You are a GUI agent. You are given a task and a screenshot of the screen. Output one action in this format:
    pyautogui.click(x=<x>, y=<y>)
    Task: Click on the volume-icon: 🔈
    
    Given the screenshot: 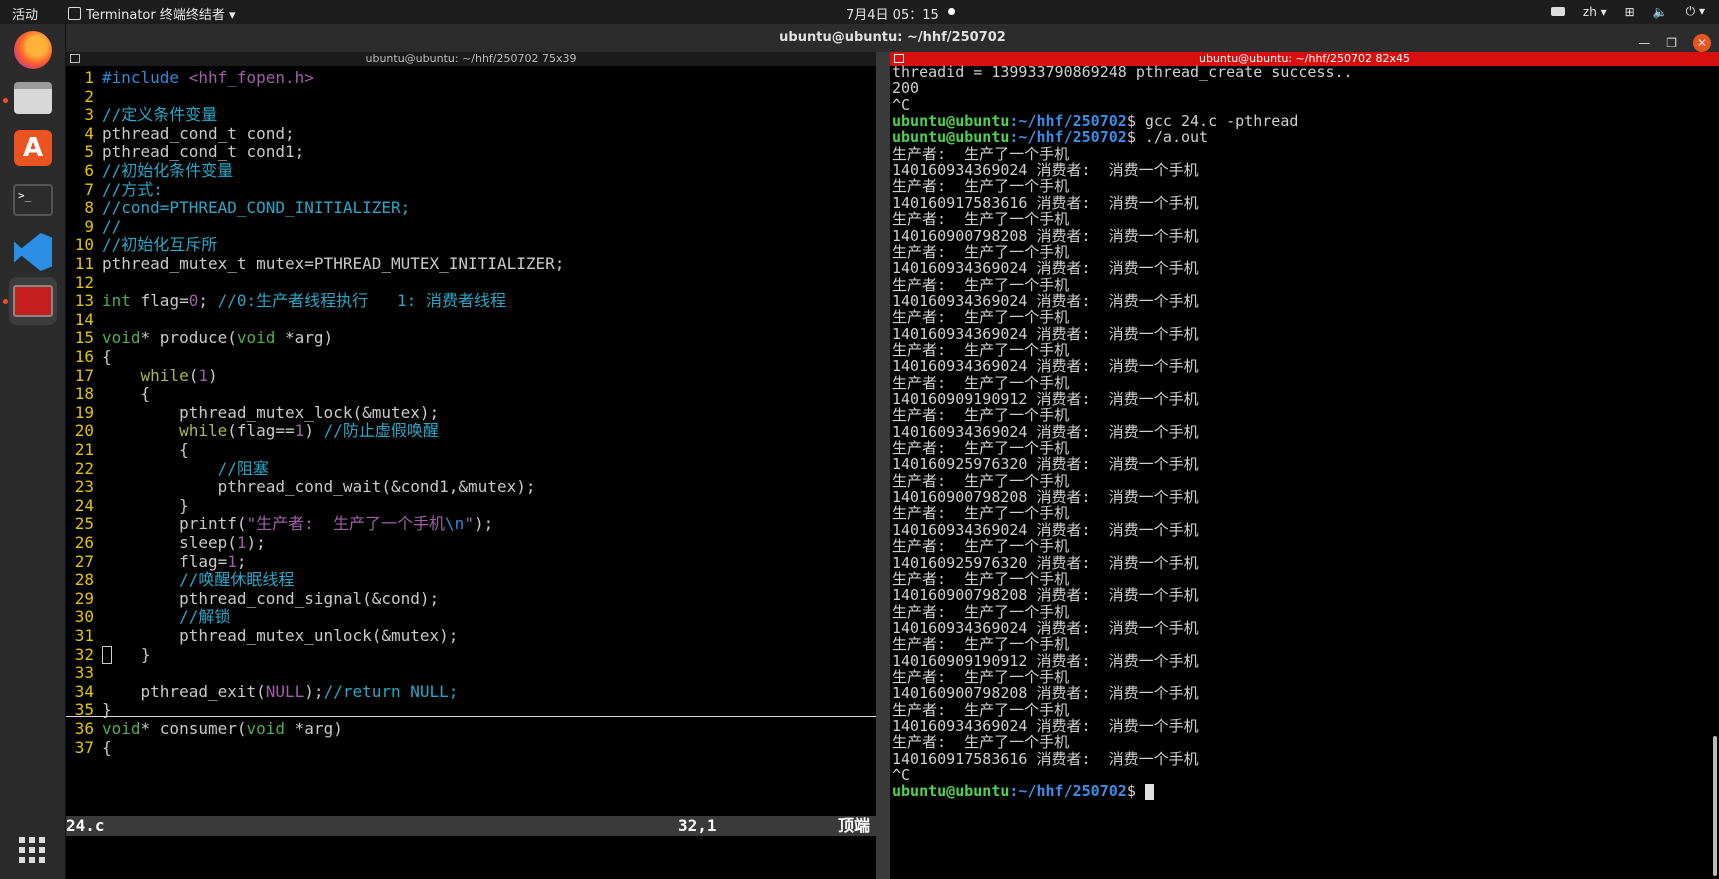 What is the action you would take?
    pyautogui.click(x=1660, y=12)
    